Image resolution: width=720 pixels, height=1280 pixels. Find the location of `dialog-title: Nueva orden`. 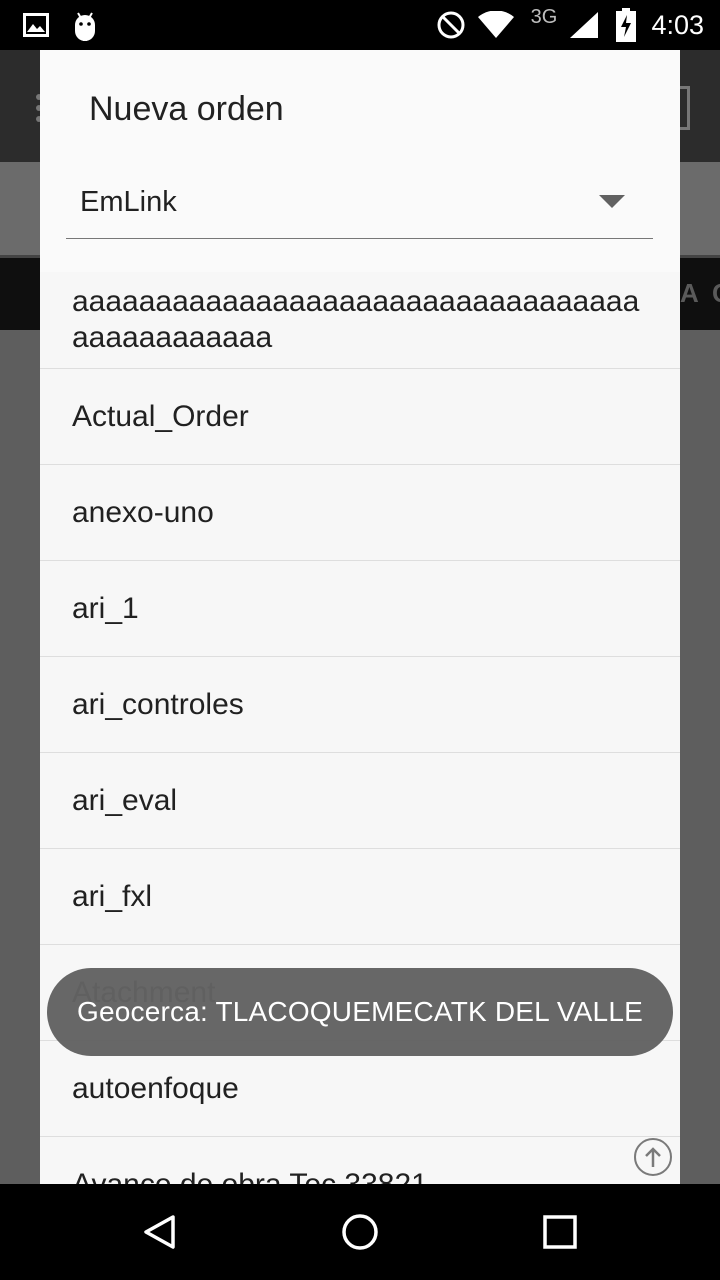

dialog-title: Nueva orden is located at coordinates (186, 109).